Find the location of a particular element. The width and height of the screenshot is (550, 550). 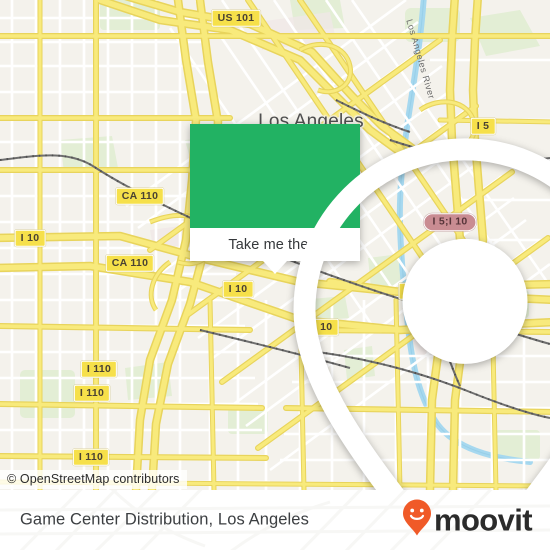

callout-pointer is located at coordinates (275, 267).